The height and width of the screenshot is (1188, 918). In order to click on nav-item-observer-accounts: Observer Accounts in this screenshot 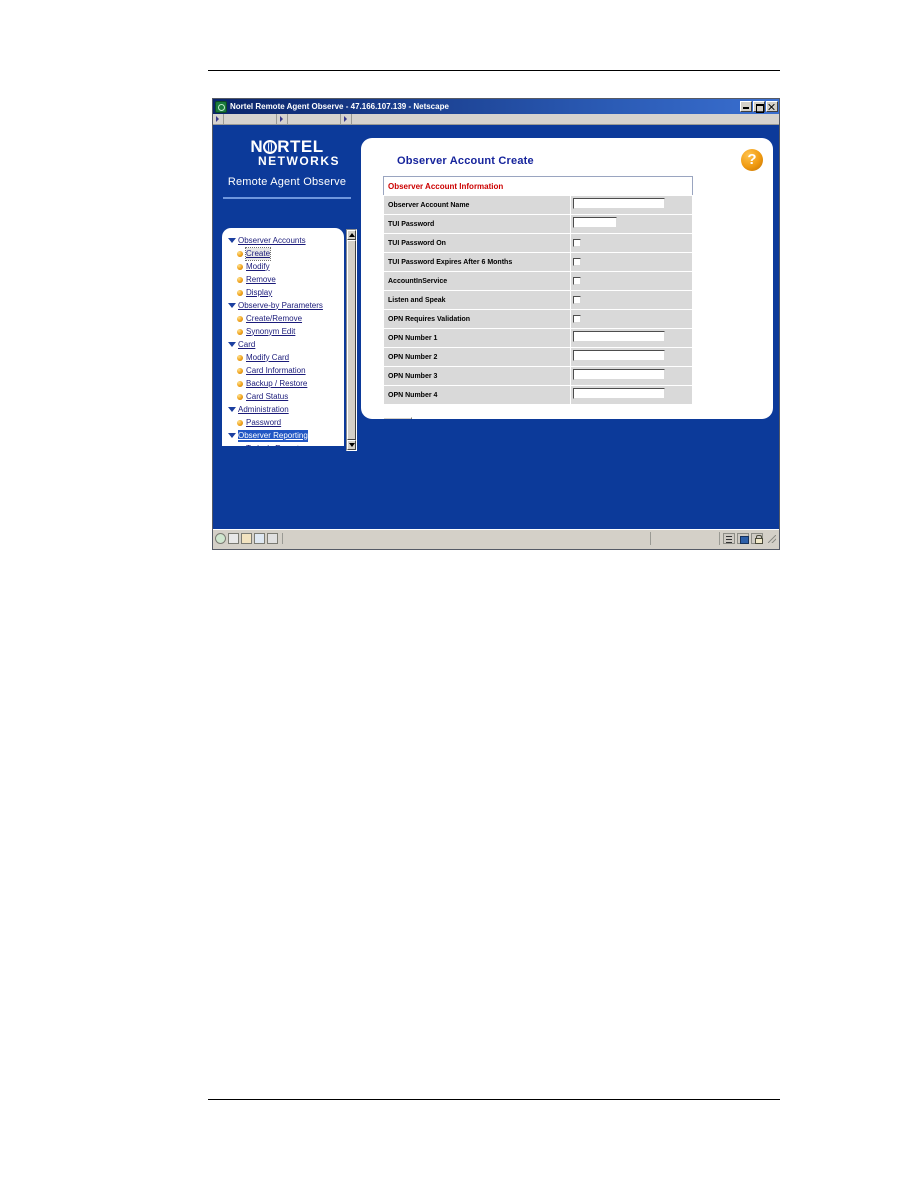, I will do `click(284, 240)`.